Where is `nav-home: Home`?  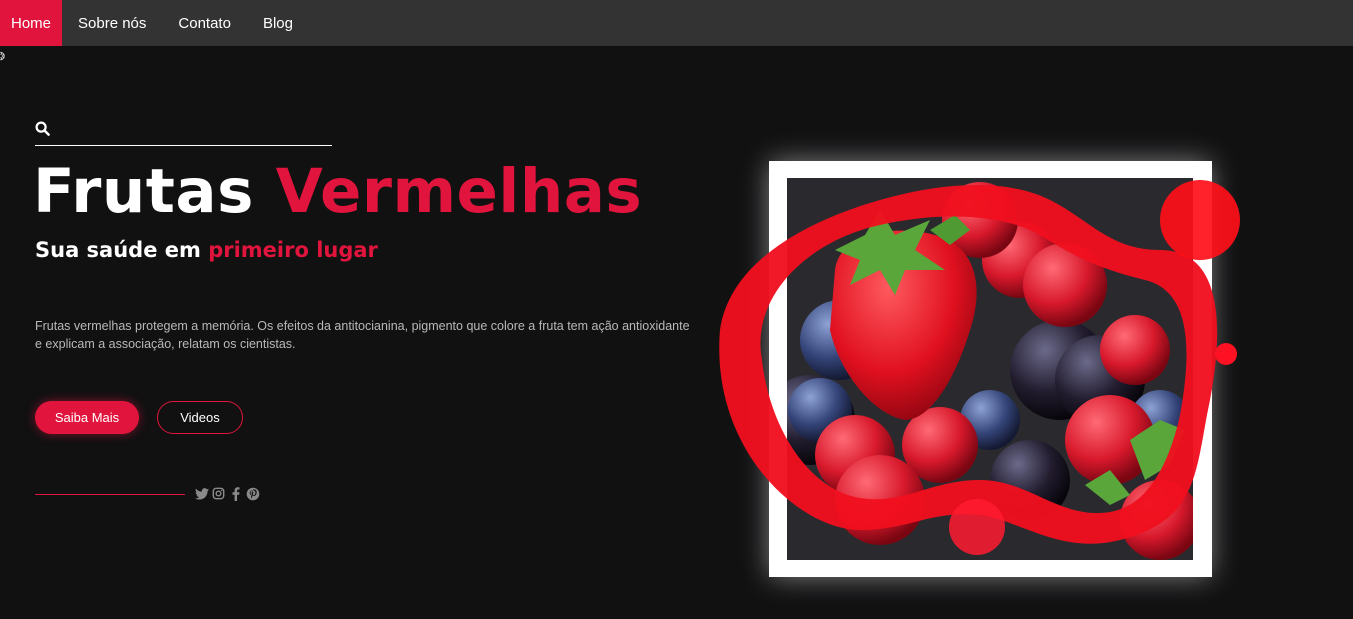
nav-home: Home is located at coordinates (31, 23).